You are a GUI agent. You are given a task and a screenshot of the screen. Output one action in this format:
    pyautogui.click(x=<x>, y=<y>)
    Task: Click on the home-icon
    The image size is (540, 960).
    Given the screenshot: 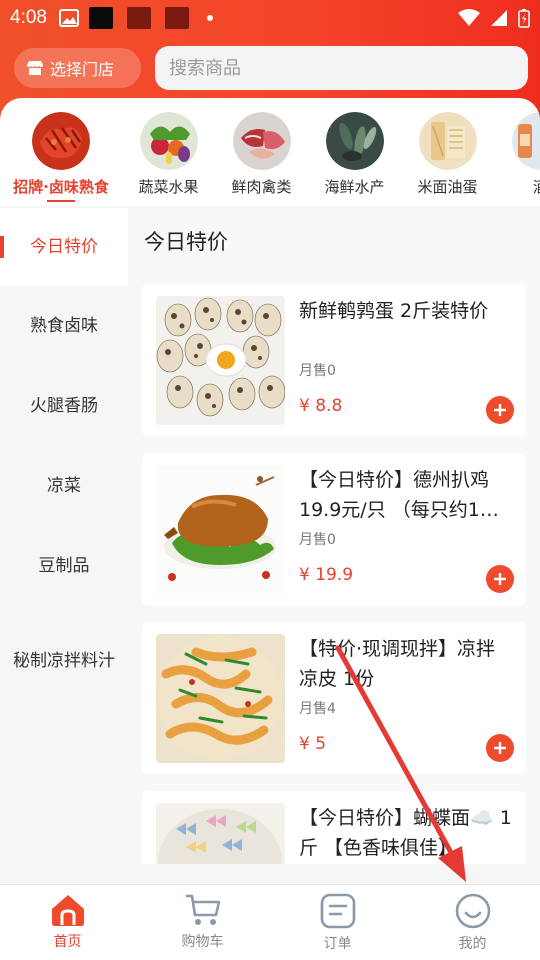 What is the action you would take?
    pyautogui.click(x=68, y=910)
    